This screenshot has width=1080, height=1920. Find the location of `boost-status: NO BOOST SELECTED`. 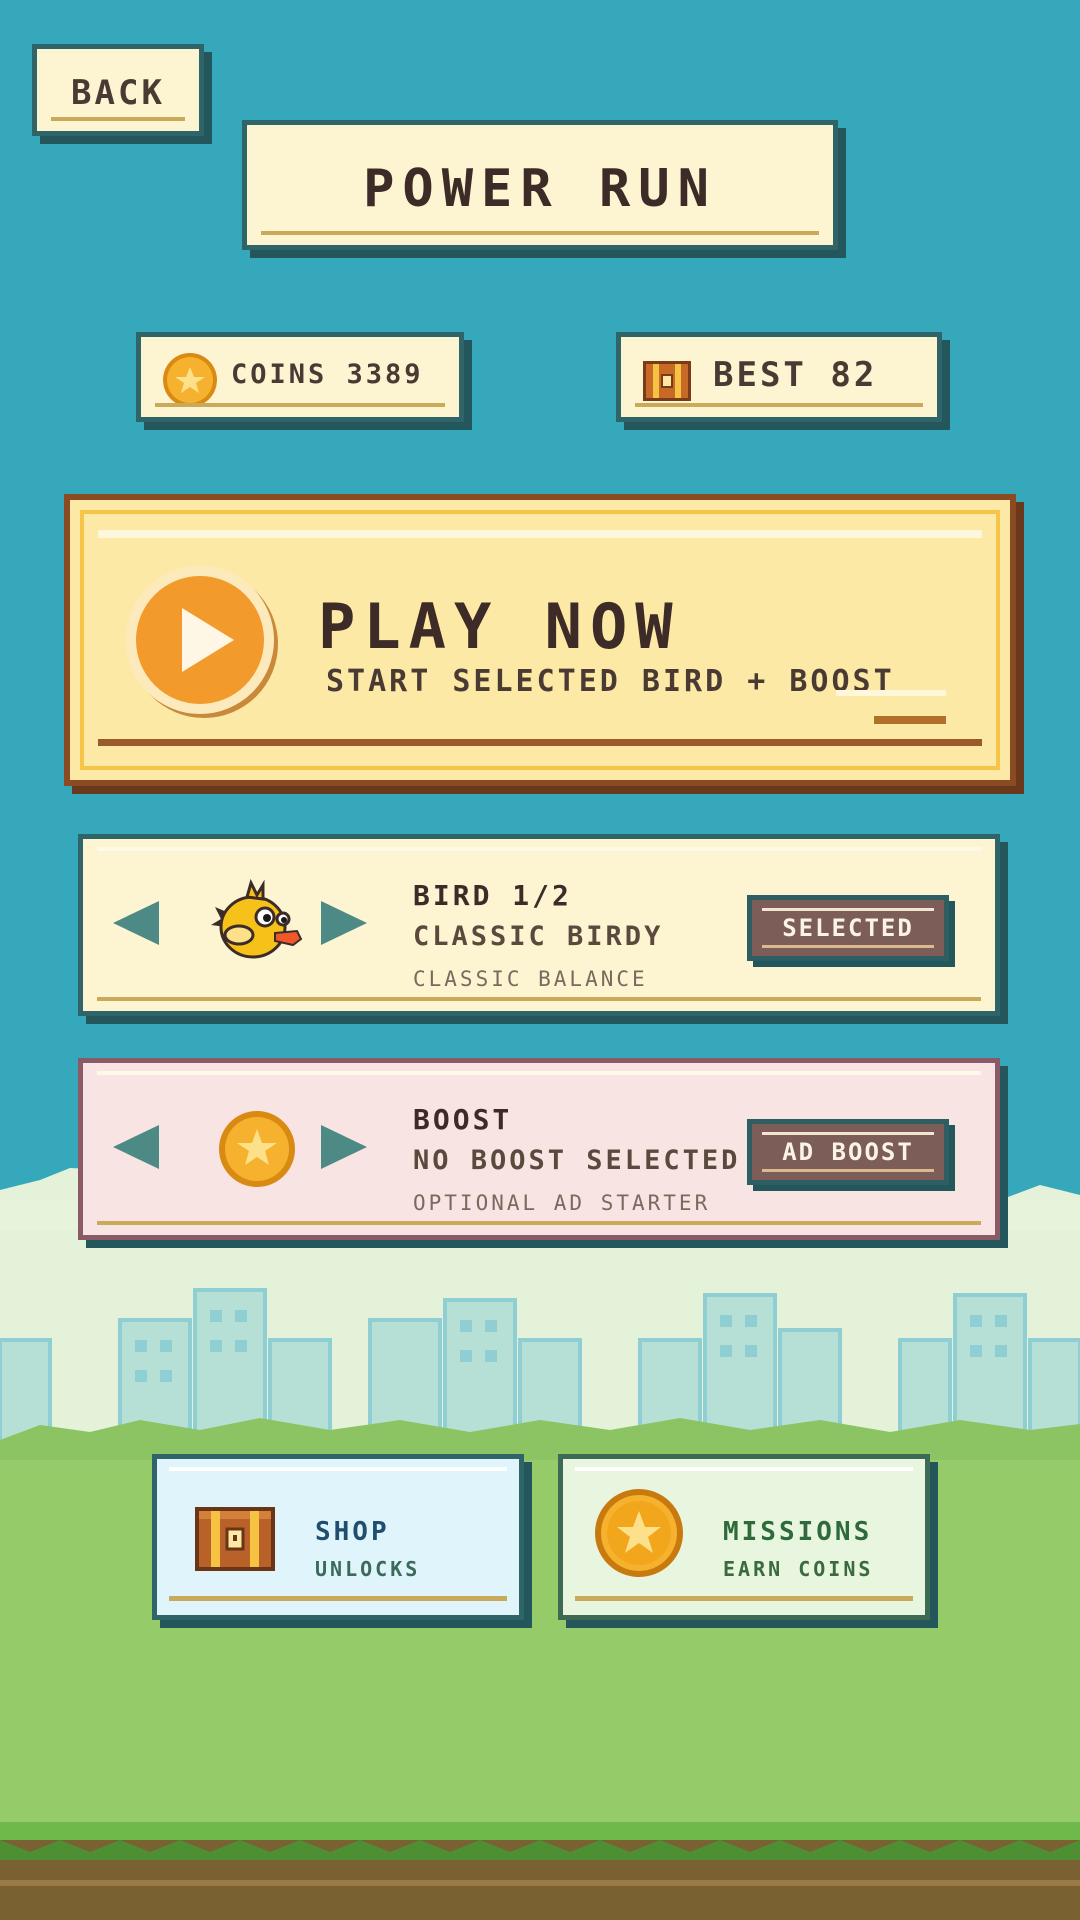

boost-status: NO BOOST SELECTED is located at coordinates (577, 1160).